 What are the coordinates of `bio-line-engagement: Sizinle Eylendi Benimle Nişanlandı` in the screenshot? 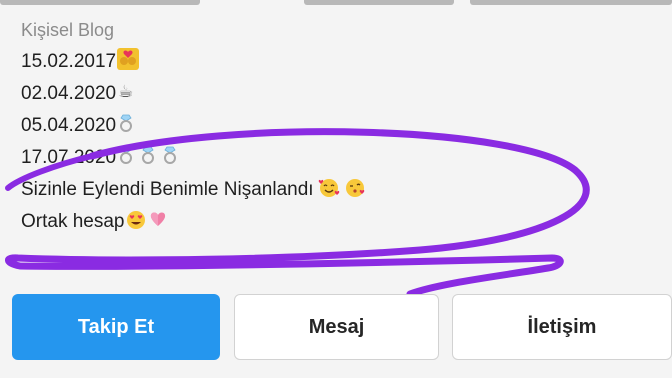 It's located at (321, 190).